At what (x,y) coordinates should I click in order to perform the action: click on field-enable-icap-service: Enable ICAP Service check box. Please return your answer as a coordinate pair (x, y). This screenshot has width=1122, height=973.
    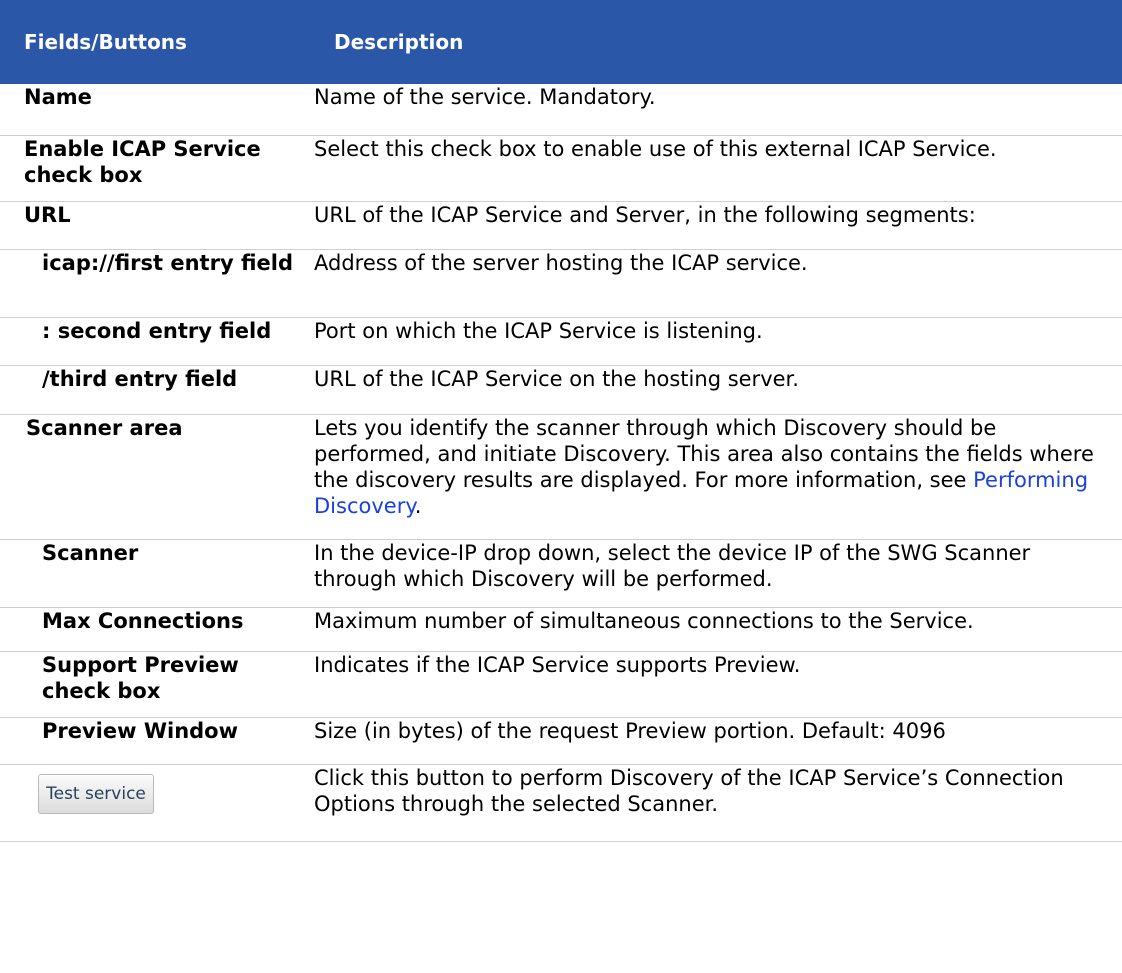
    Looking at the image, I should click on (154, 168).